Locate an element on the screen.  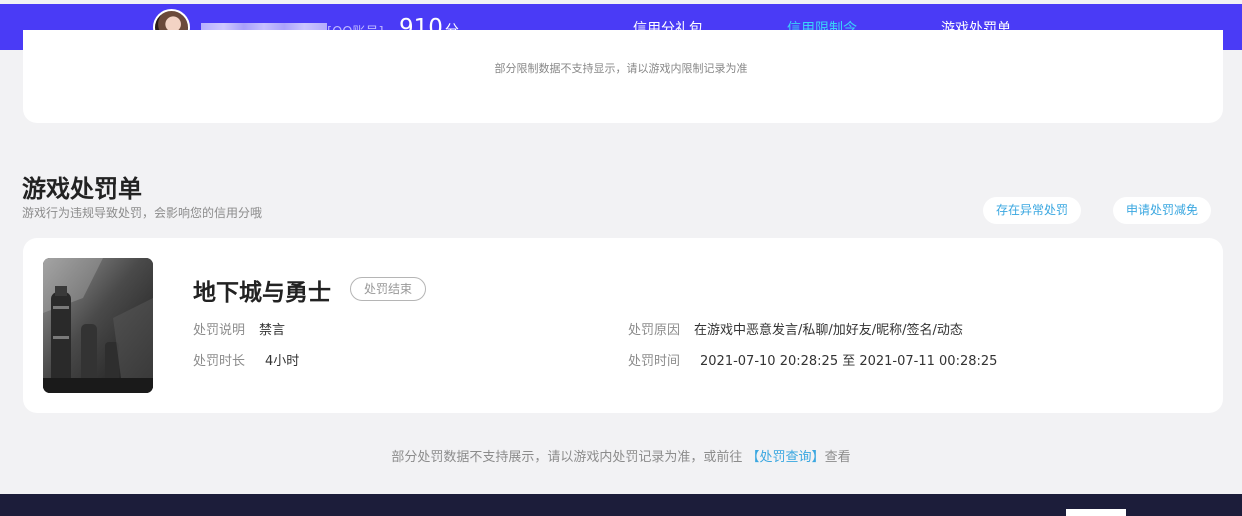
penalty-section-subtitle: 游戏行为违规导致处罚，会影响您的信用分哦 is located at coordinates (142, 213).